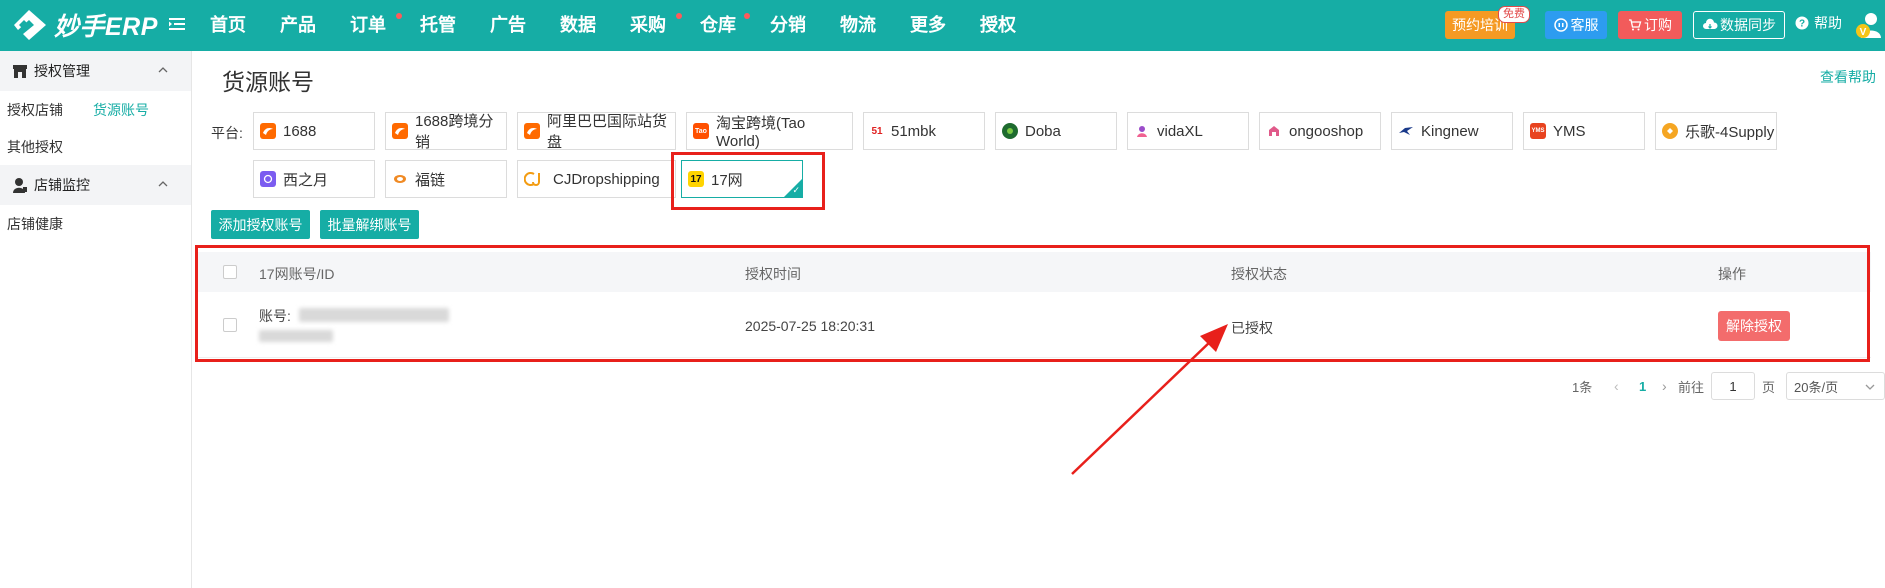 This screenshot has height=588, width=1885. Describe the element at coordinates (1869, 25) in the screenshot. I see `user-avatar-icon: V` at that location.